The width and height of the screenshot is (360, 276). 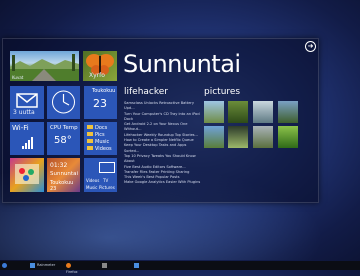 I want to click on start-button, so click(x=9, y=265).